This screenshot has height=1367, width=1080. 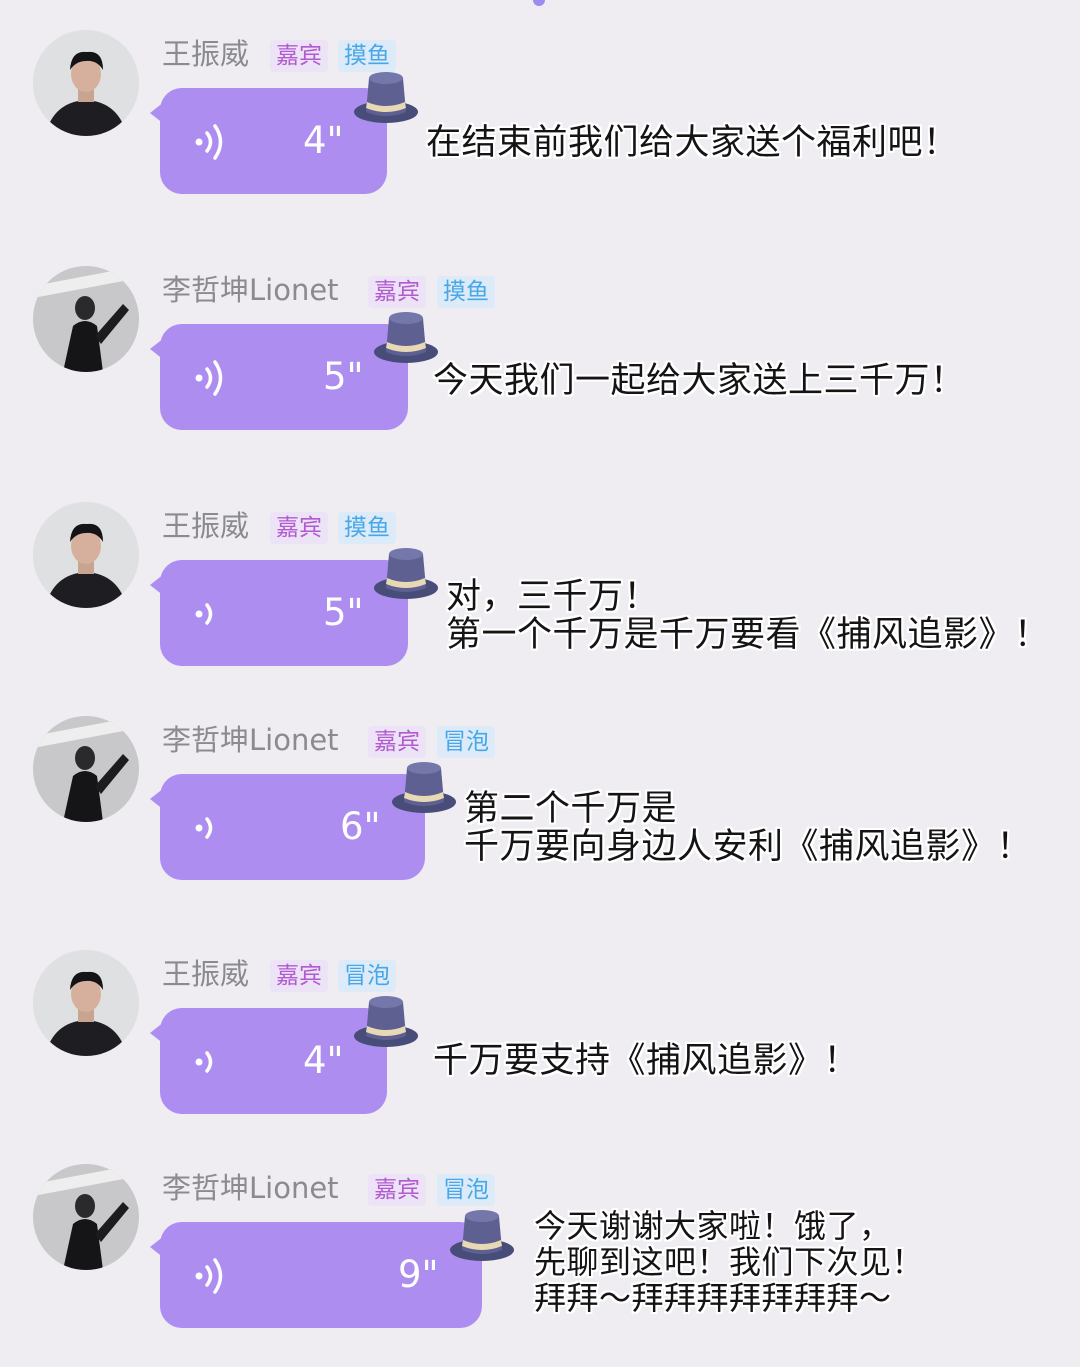 I want to click on voice-bubble: 6", so click(x=287, y=827).